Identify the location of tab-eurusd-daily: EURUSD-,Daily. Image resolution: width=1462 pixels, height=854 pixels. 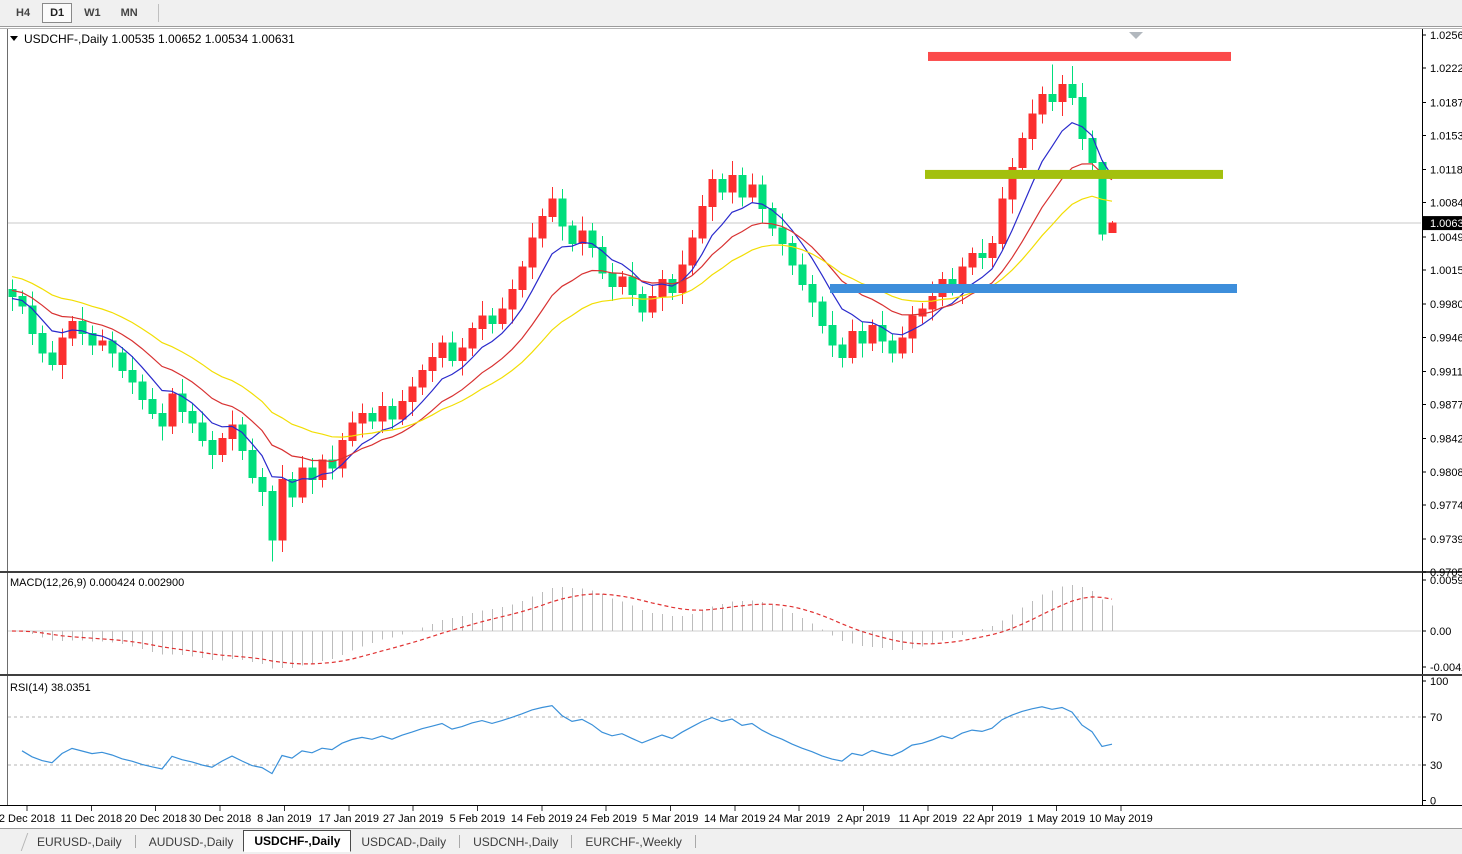
(79, 842).